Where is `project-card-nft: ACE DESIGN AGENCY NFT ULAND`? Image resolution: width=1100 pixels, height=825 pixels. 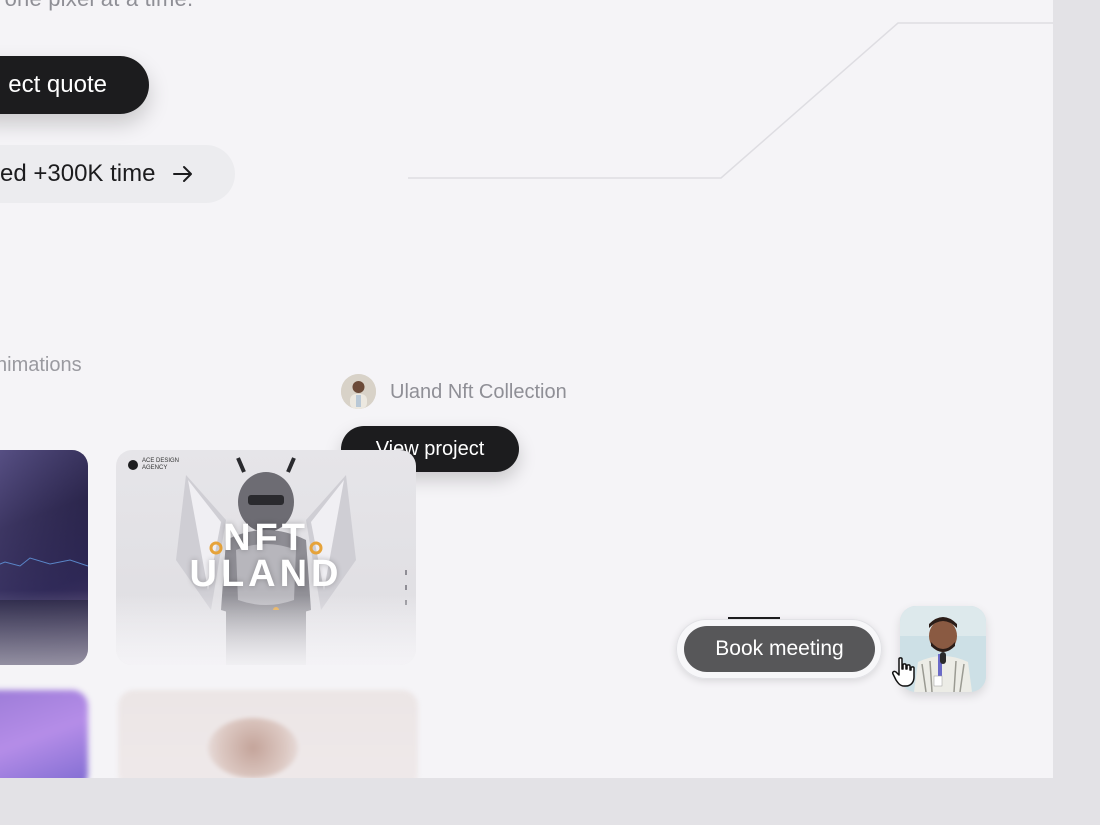 project-card-nft: ACE DESIGN AGENCY NFT ULAND is located at coordinates (266, 557).